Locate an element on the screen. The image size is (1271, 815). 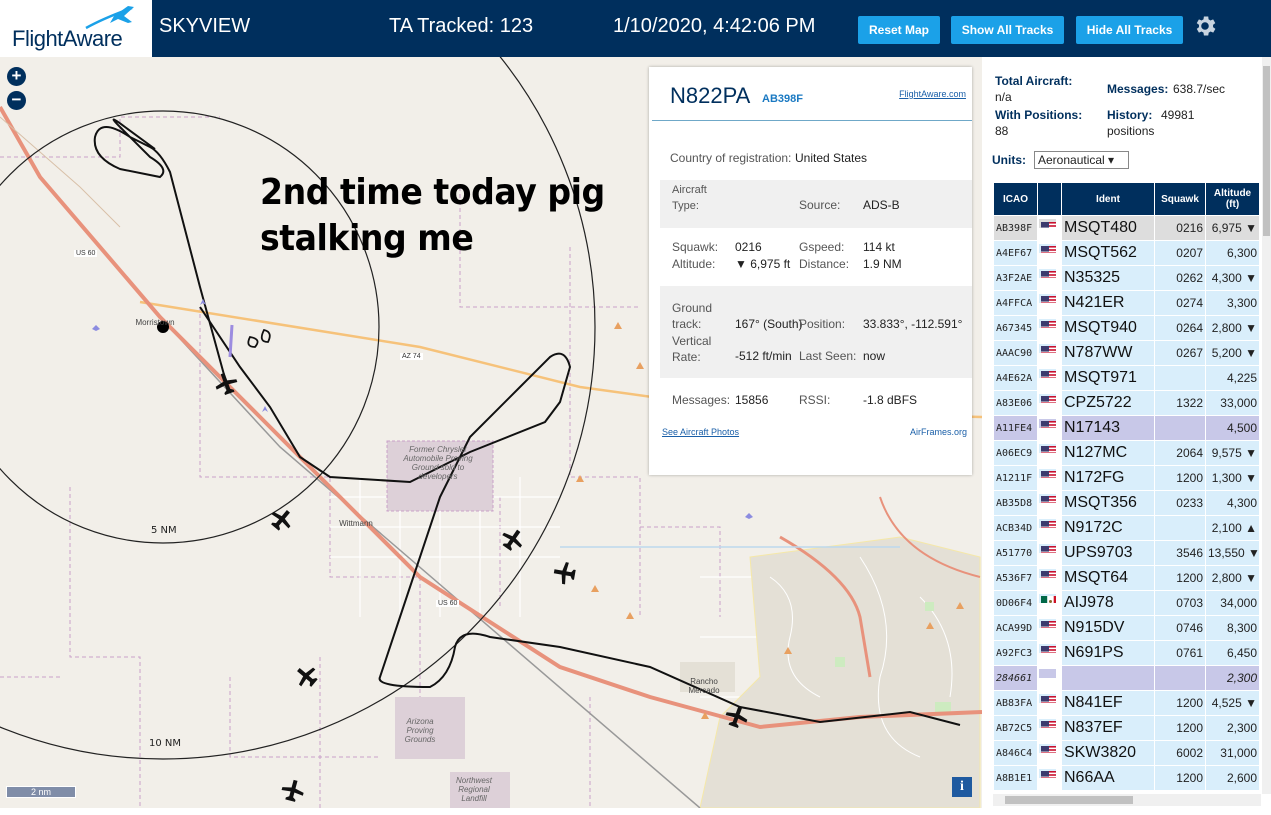
cell-ident: N837EF is located at coordinates (1108, 728).